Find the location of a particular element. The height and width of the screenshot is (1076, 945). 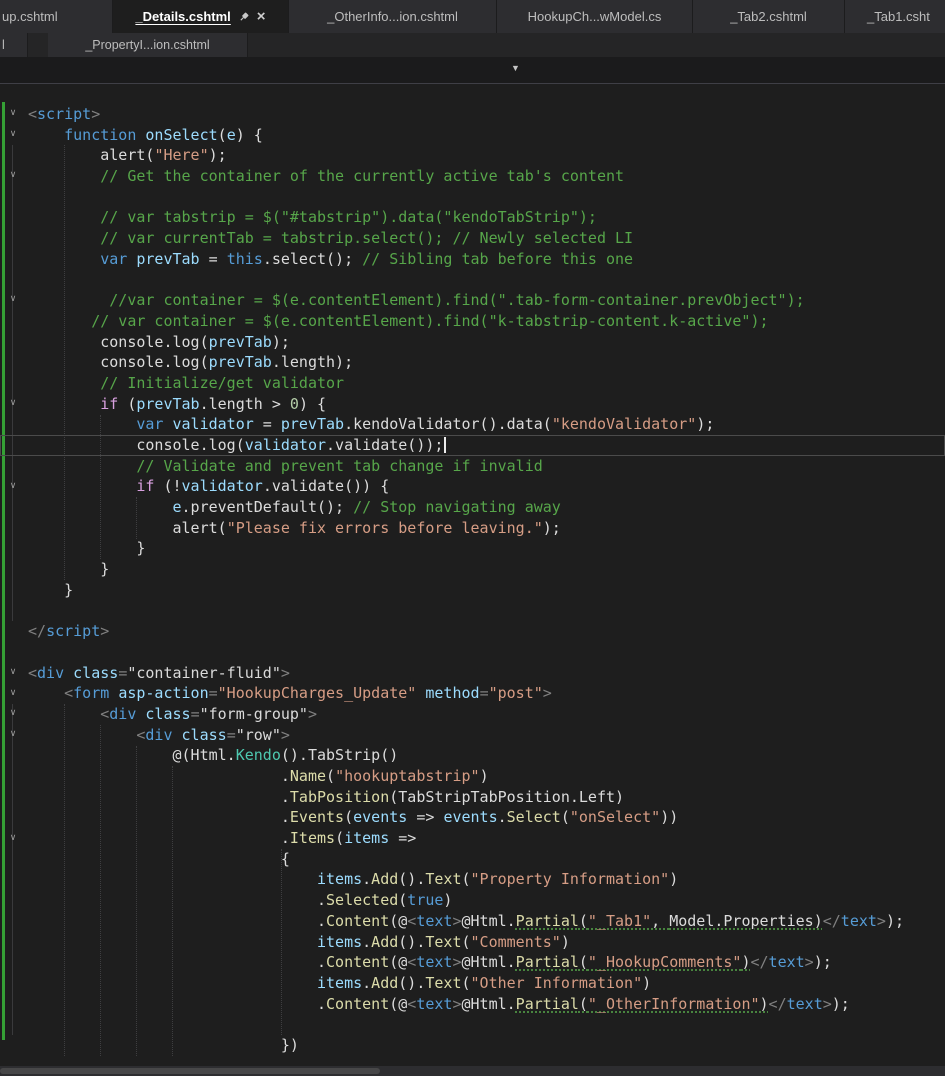

code-line: if (prevTab.length > 0) { is located at coordinates (472, 404).